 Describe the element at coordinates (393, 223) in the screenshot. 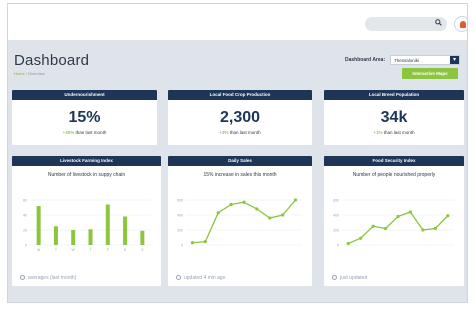

I see `food-security-line-chart: 0 200 400 600` at that location.